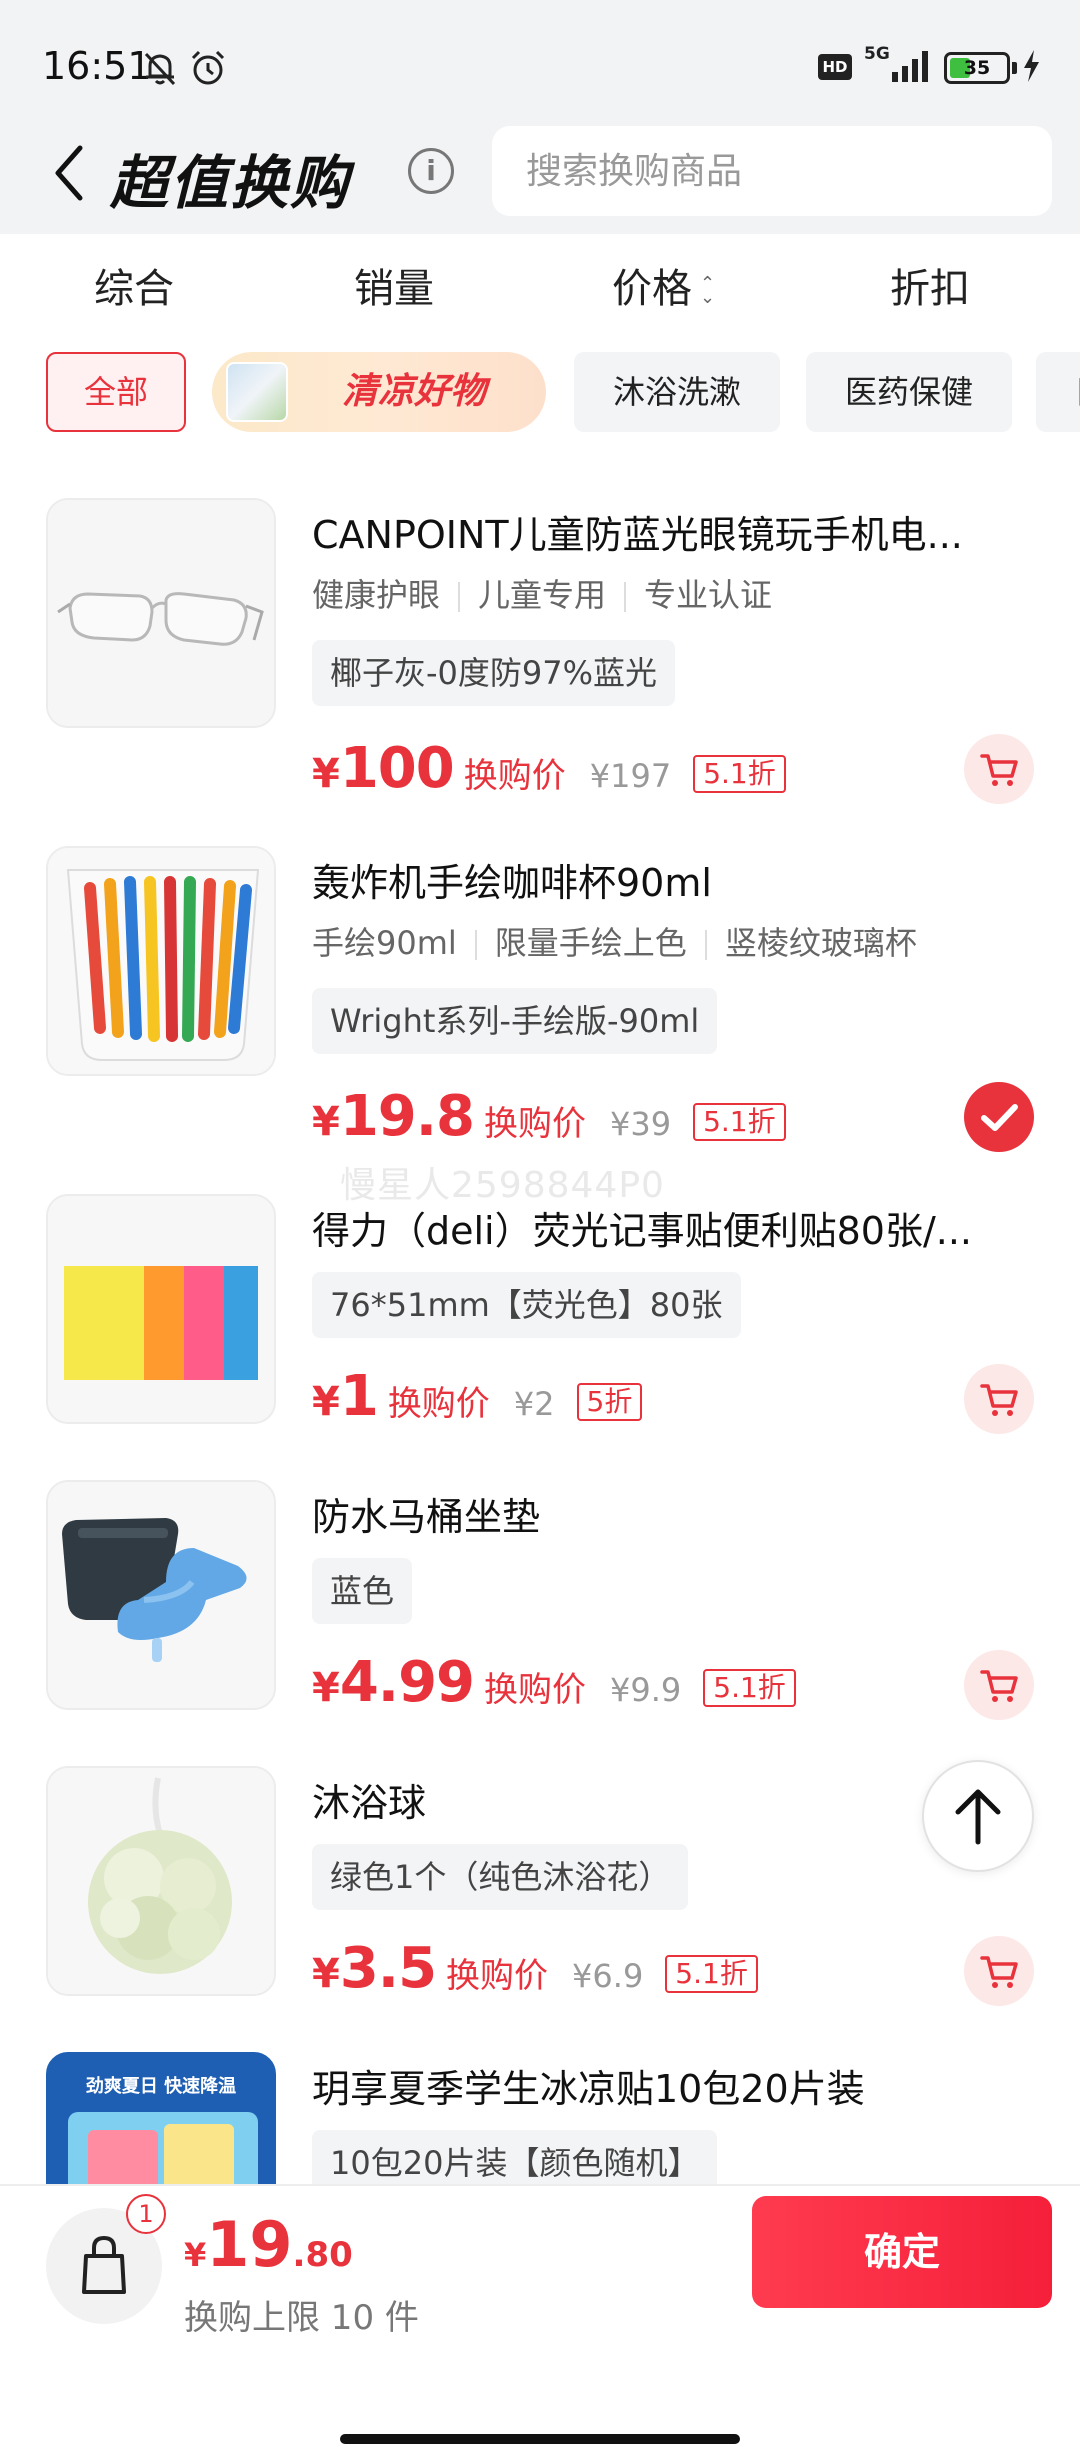  What do you see at coordinates (677, 392) in the screenshot?
I see `chip-bath: 沐浴洗漱` at bounding box center [677, 392].